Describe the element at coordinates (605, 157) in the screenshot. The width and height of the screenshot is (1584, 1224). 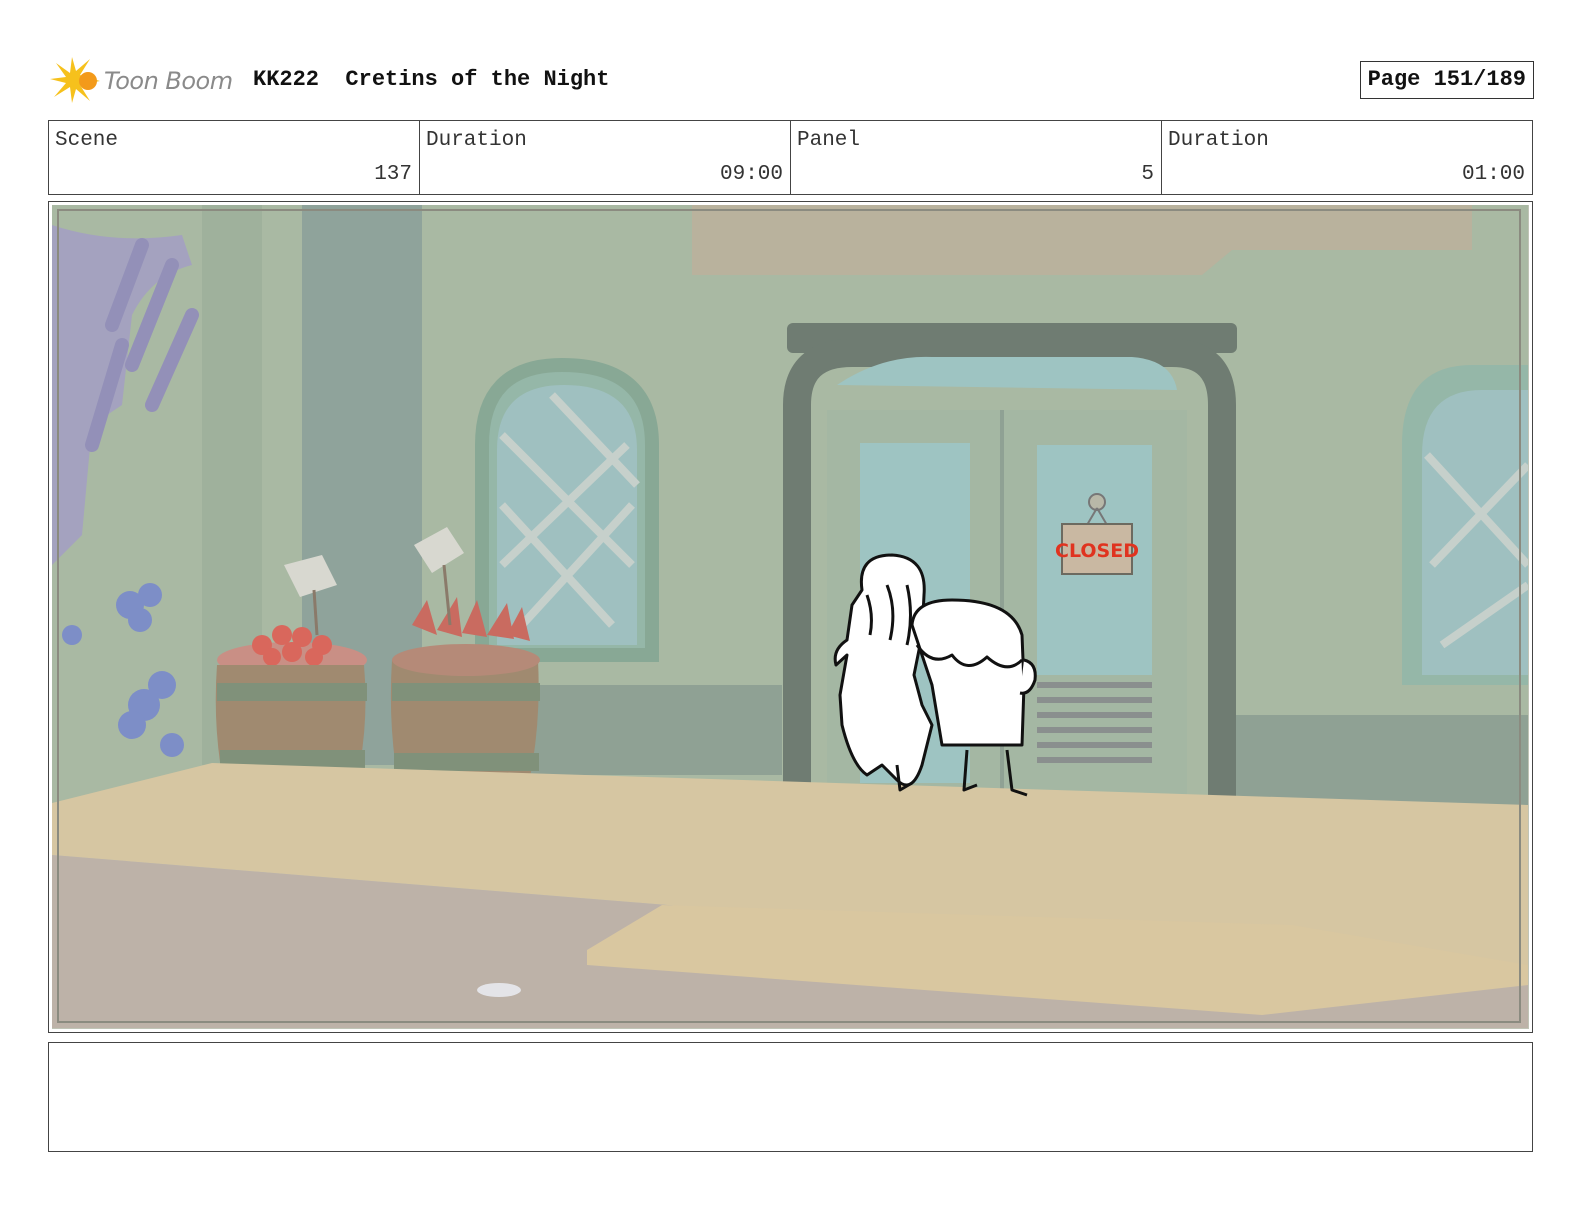
I see `scene-duration-cell: Duration 09:00` at that location.